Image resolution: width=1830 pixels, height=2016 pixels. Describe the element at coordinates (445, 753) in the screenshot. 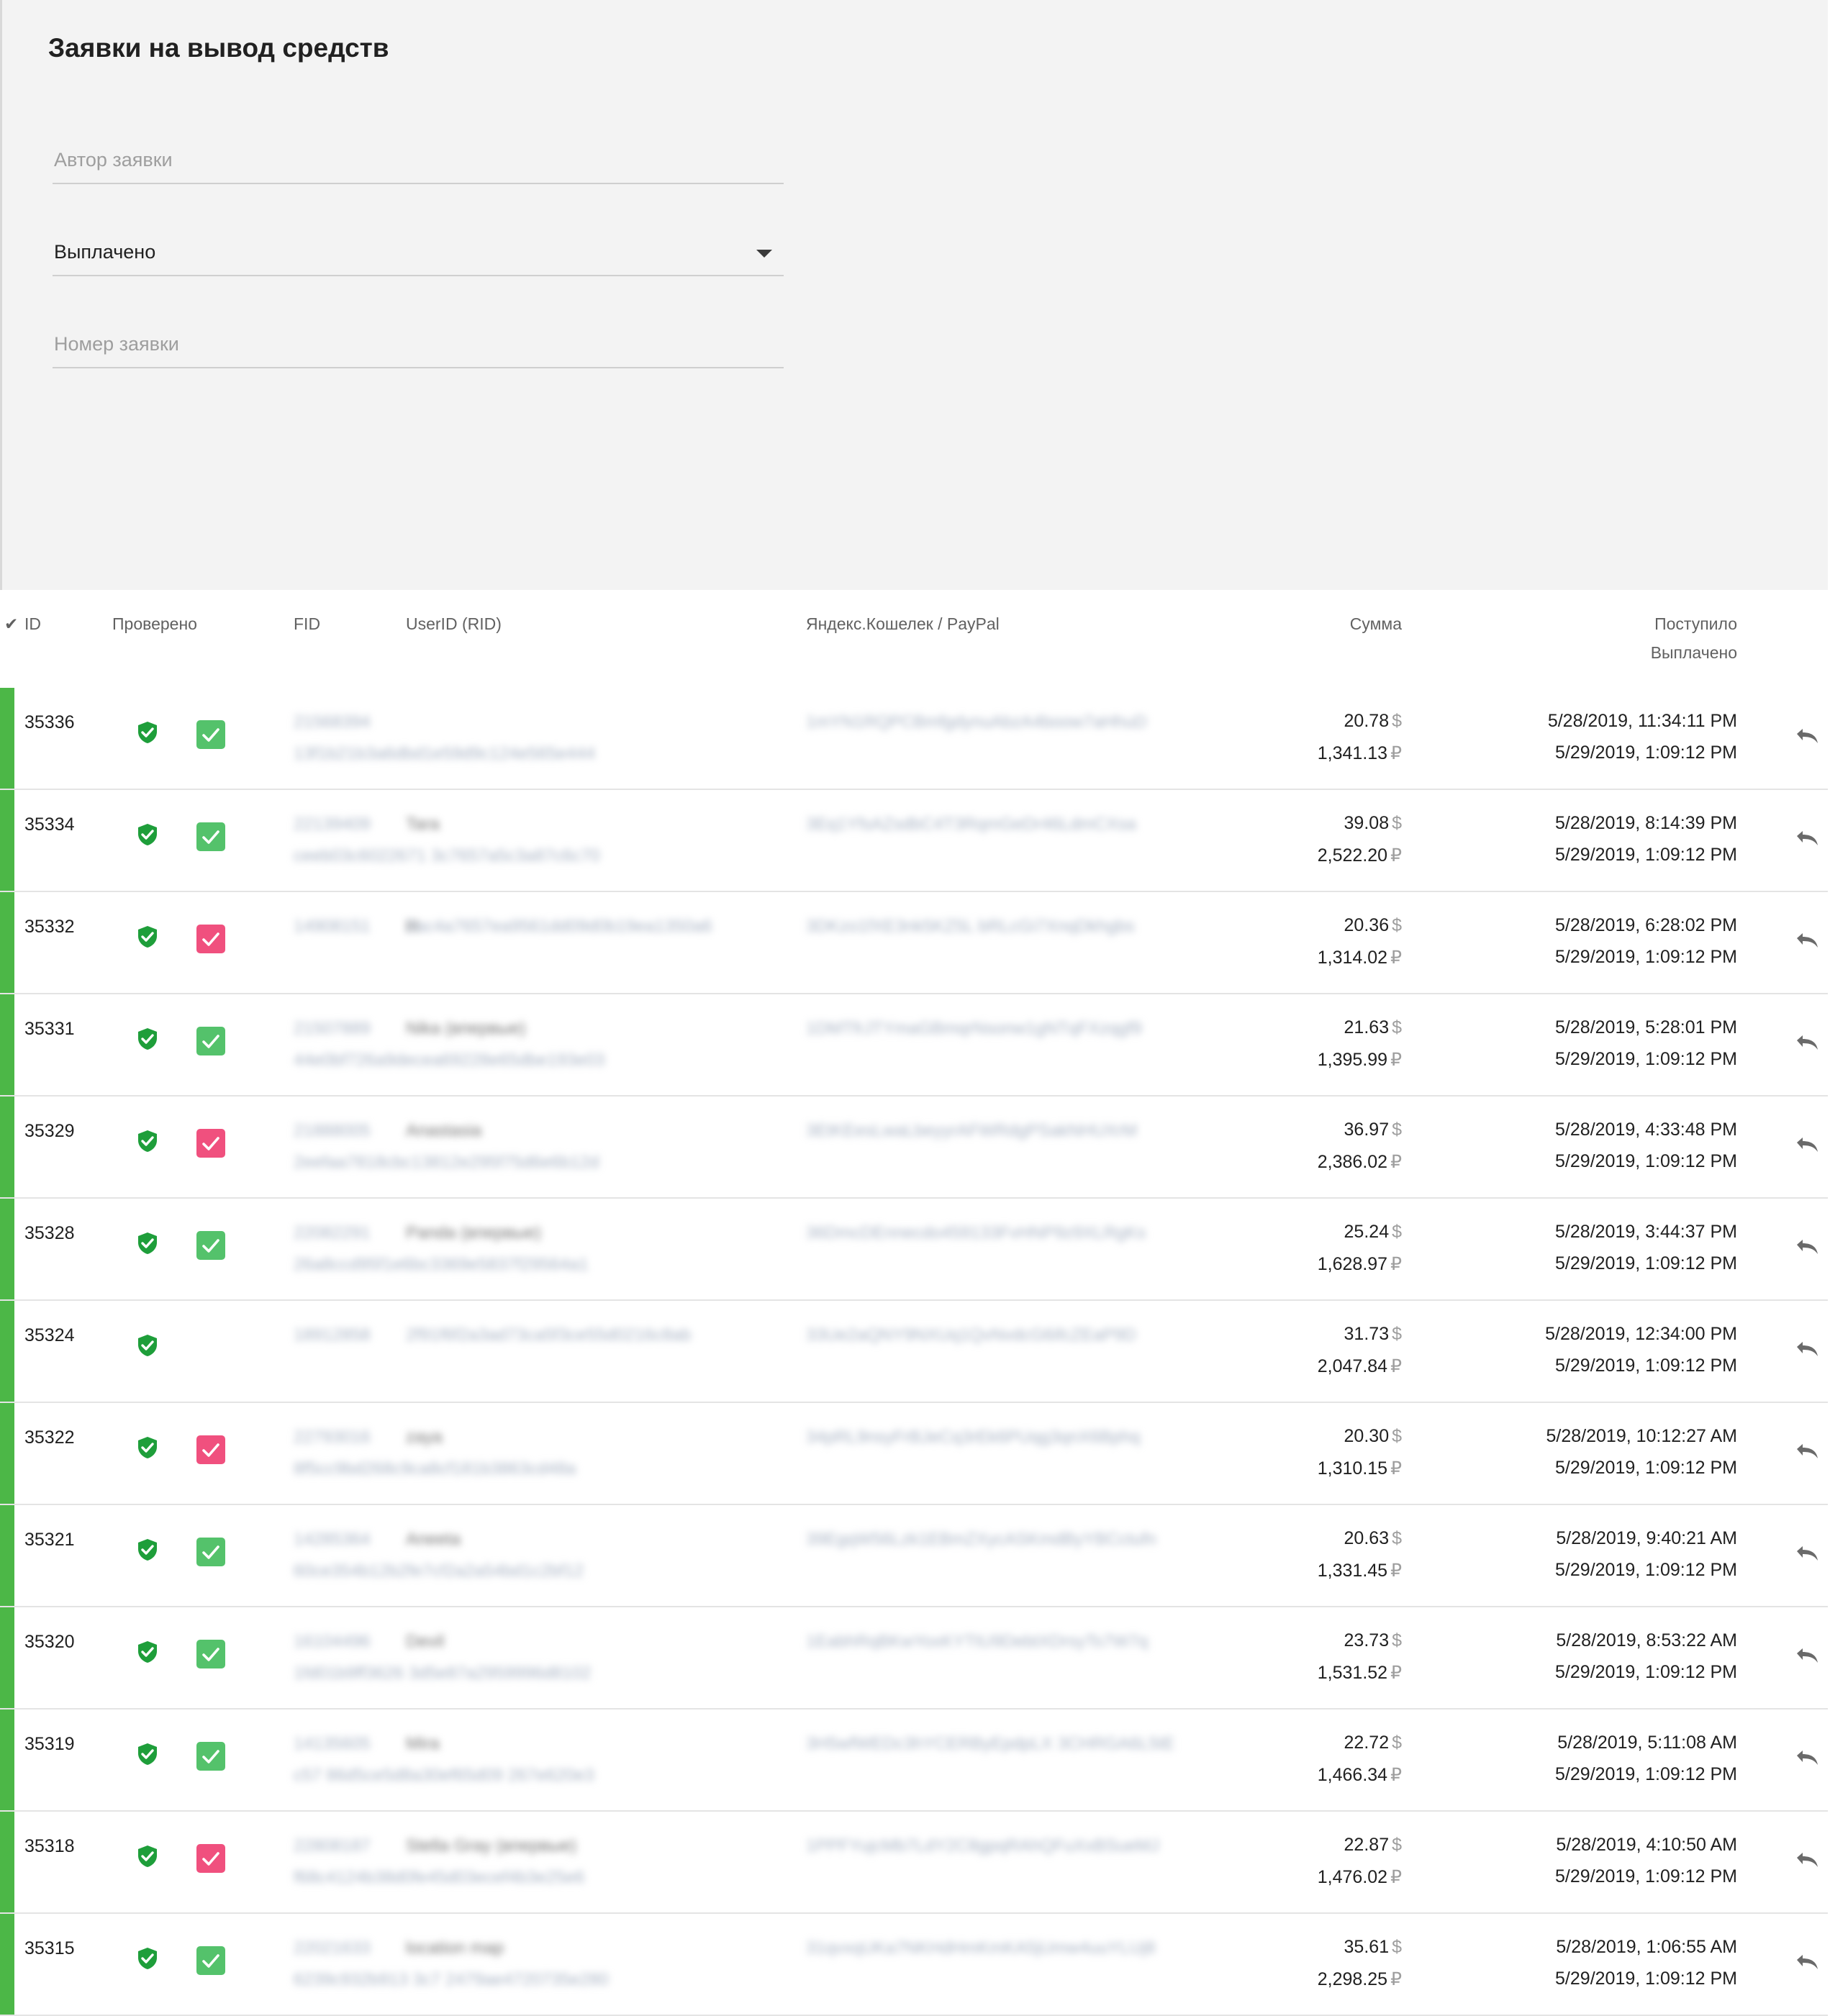

I see `user-rid: 13f1b21b3a6dbd1e59d9c124e565e444` at that location.